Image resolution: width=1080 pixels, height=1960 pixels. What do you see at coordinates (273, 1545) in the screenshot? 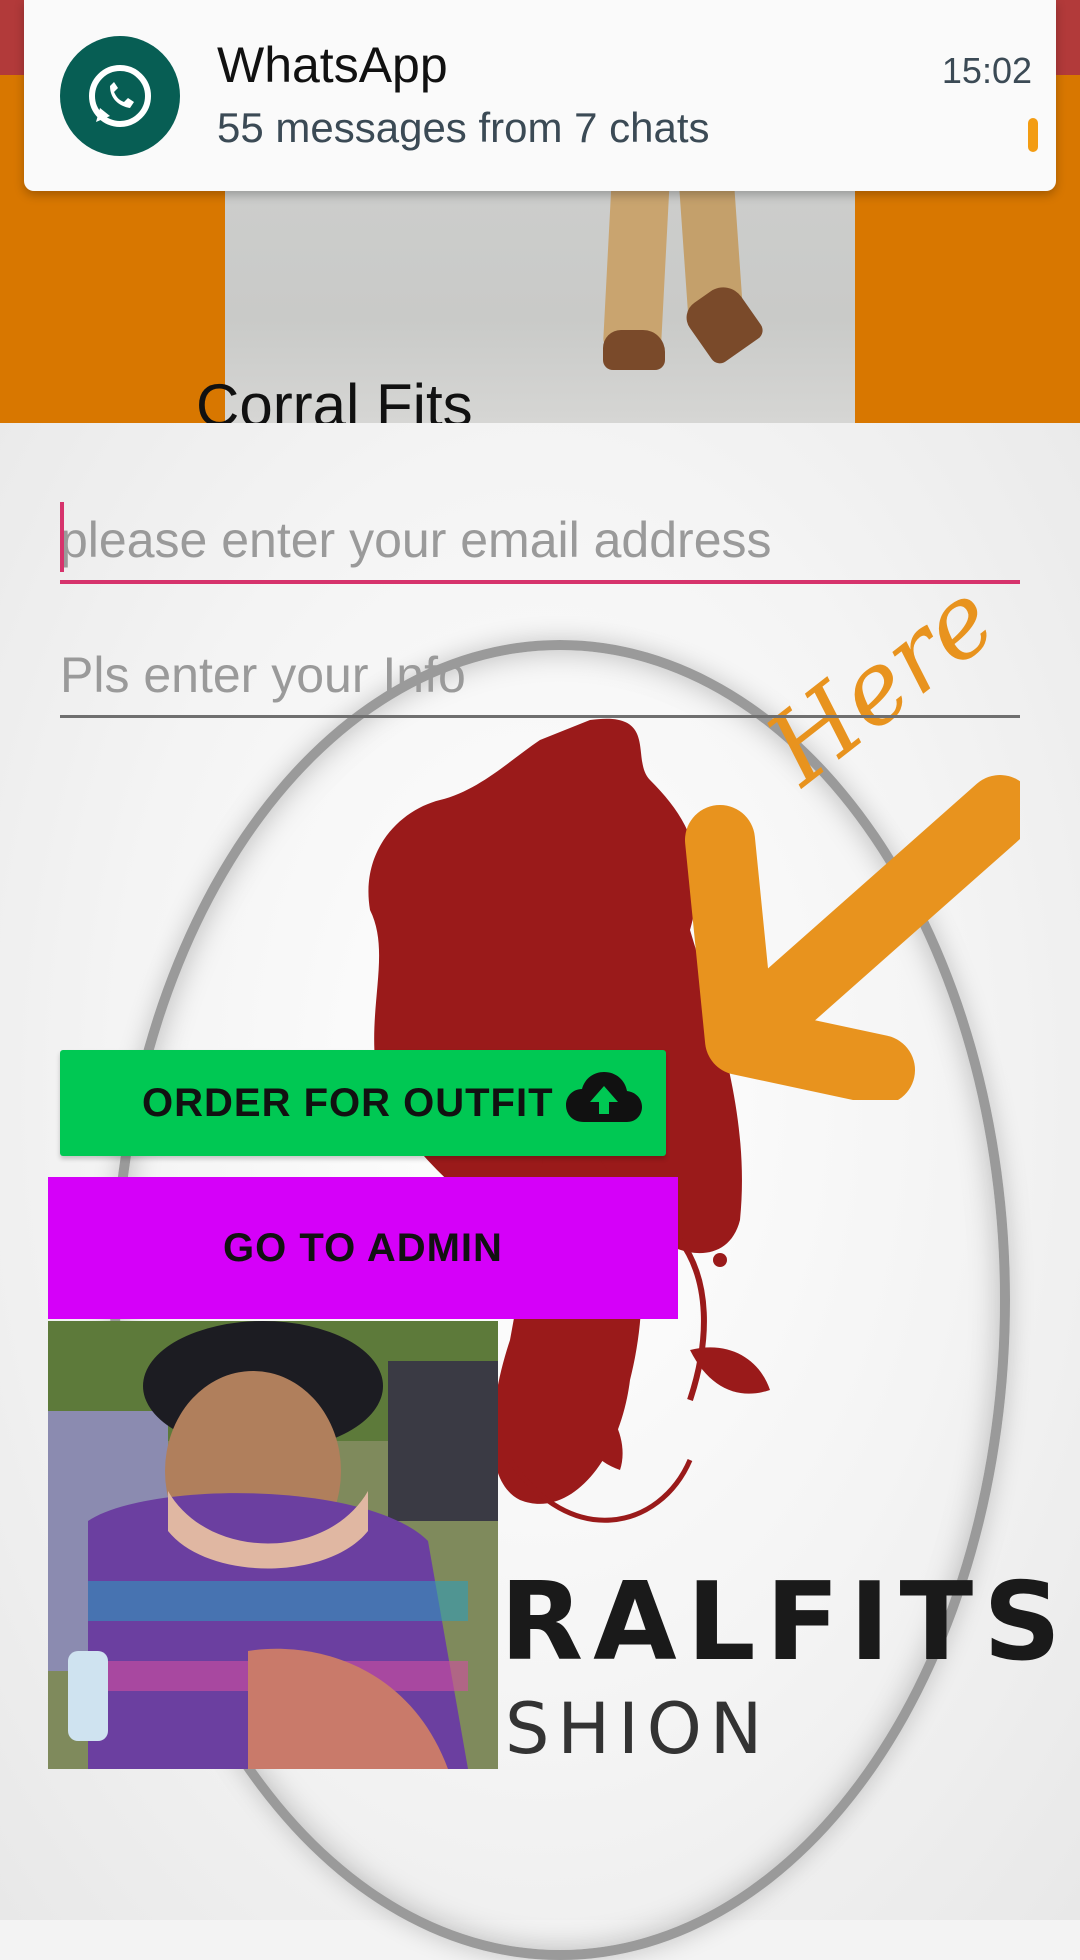
I see `profile-photo` at bounding box center [273, 1545].